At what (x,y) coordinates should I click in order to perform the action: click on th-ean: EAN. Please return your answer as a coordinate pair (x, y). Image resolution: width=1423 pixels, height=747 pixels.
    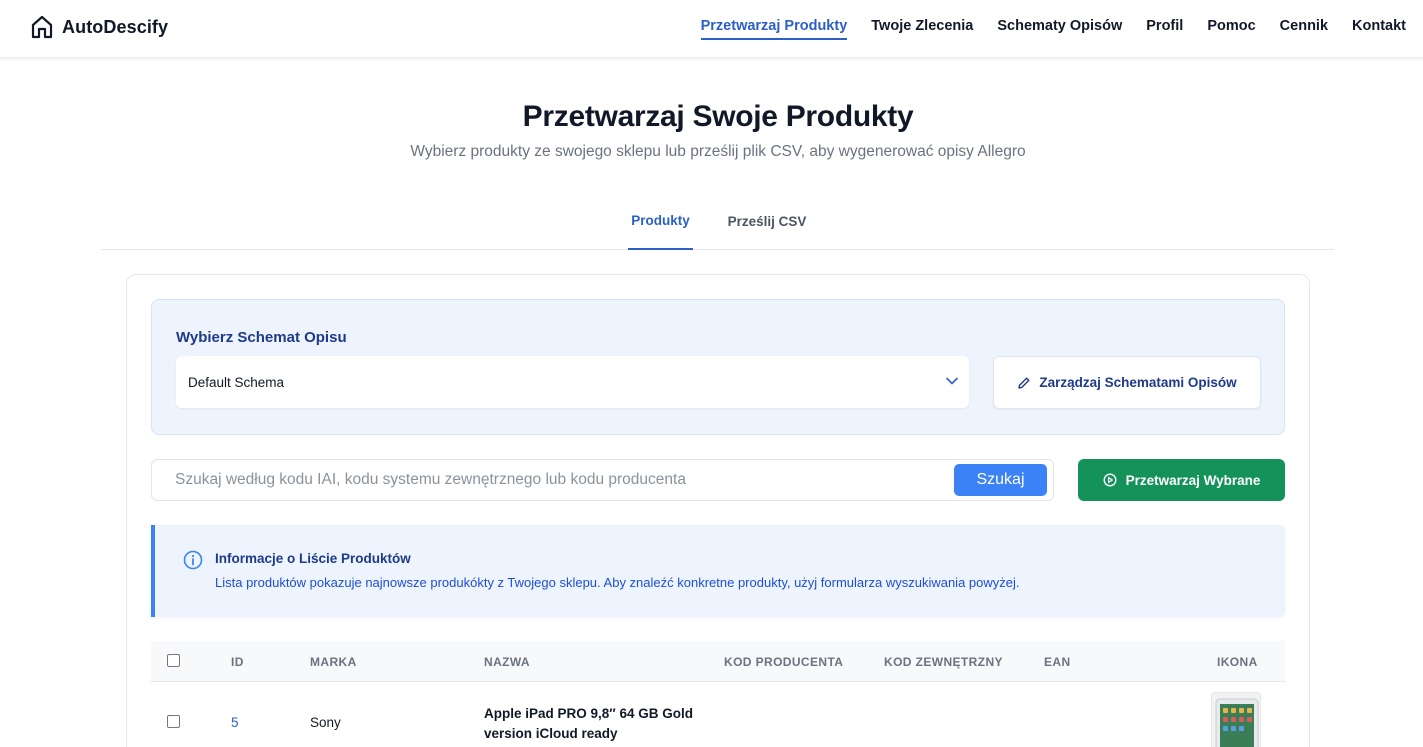
    Looking at the image, I should click on (1057, 662).